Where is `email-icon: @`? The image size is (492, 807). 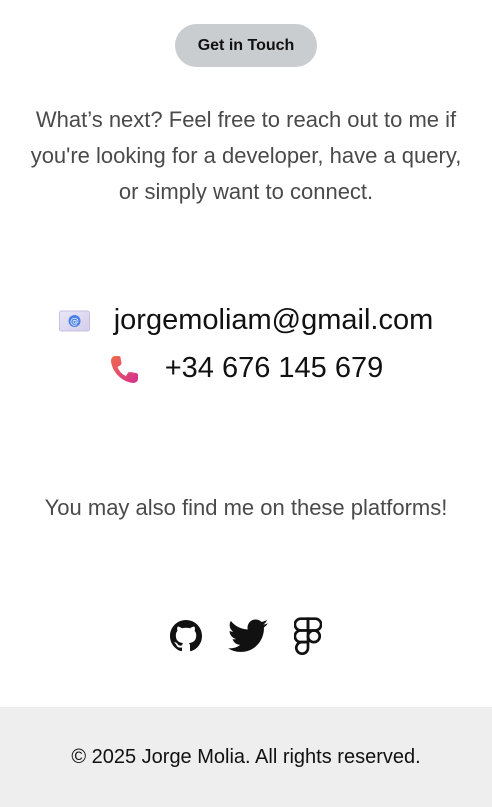 email-icon: @ is located at coordinates (74, 321).